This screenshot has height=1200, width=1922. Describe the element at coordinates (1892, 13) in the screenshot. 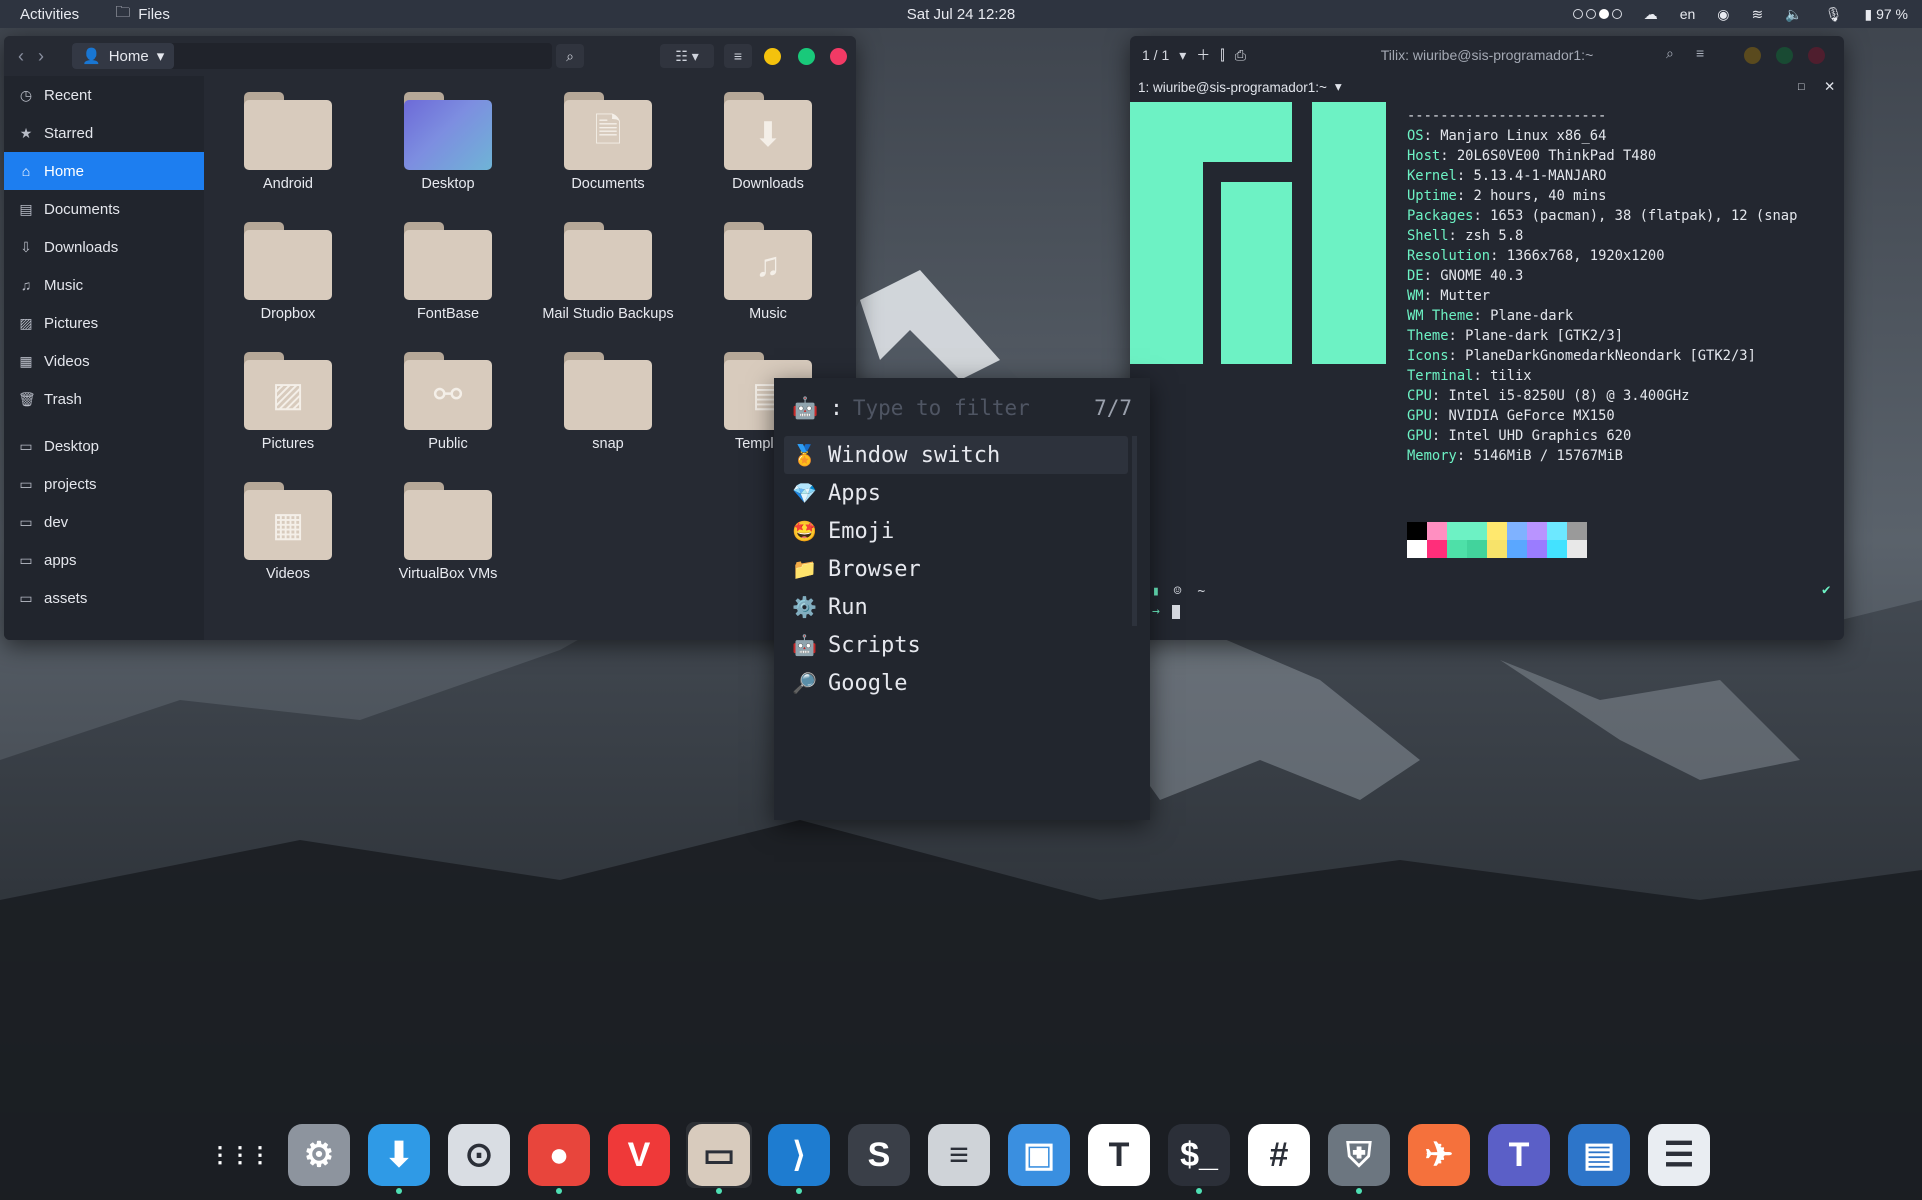

I see `battery-level: 97 %` at that location.